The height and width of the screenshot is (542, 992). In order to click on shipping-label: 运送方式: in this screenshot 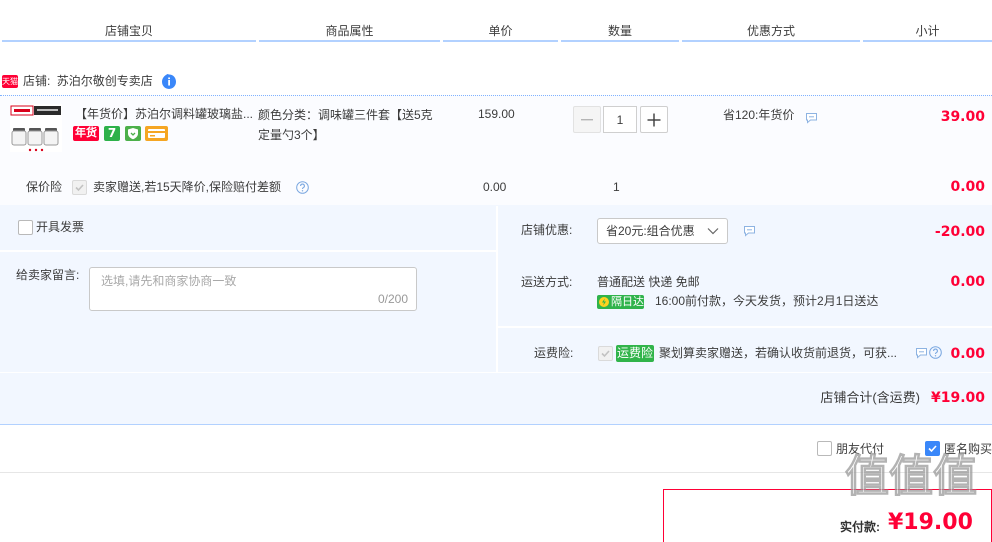, I will do `click(547, 282)`.